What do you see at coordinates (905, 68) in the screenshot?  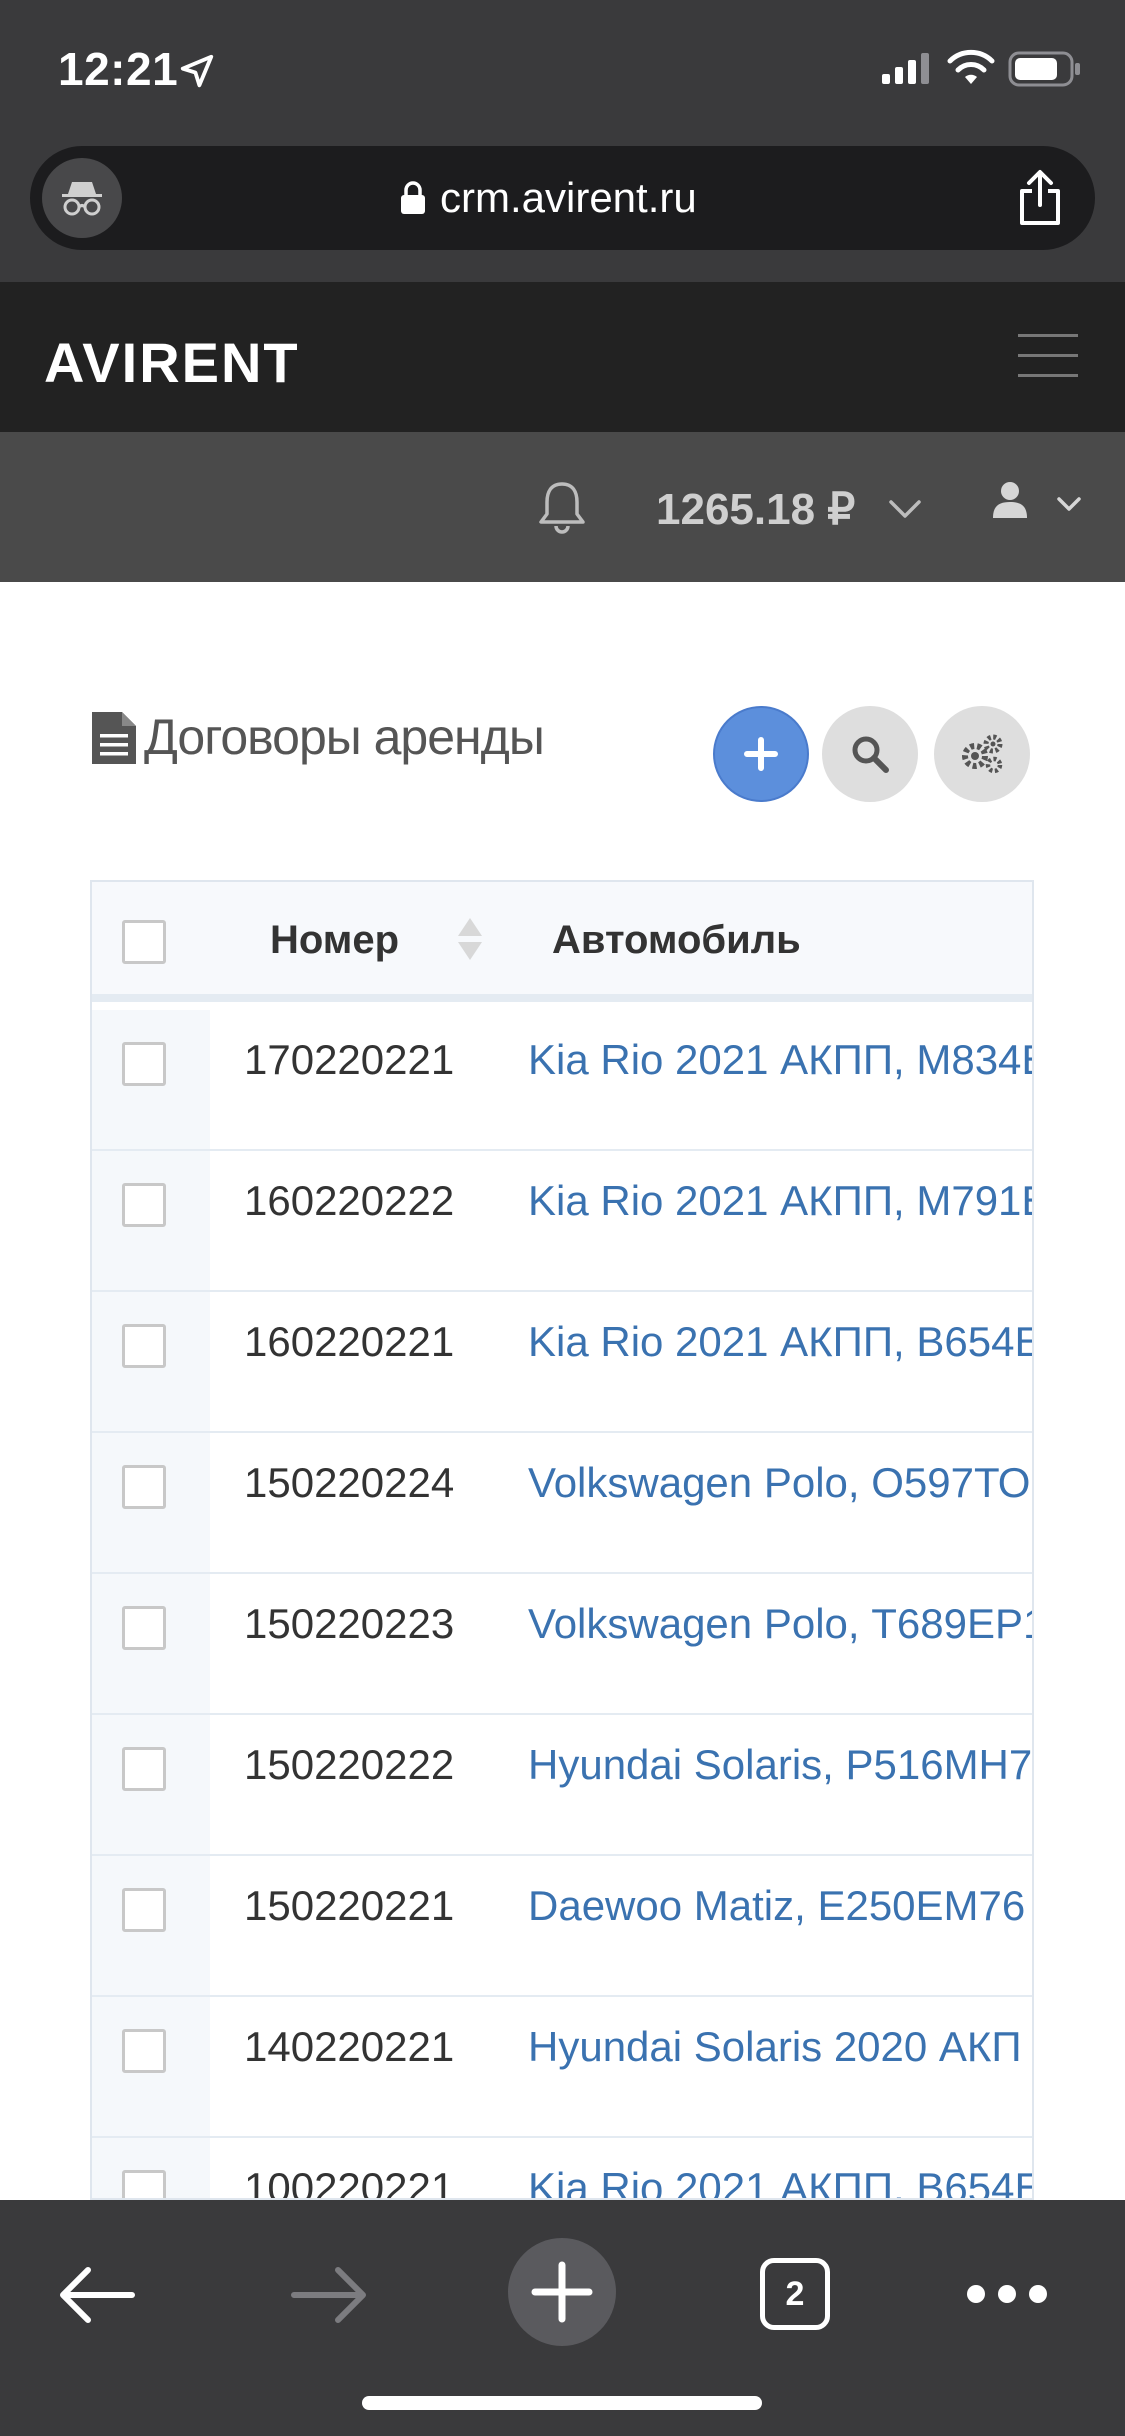 I see `signal-icon` at bounding box center [905, 68].